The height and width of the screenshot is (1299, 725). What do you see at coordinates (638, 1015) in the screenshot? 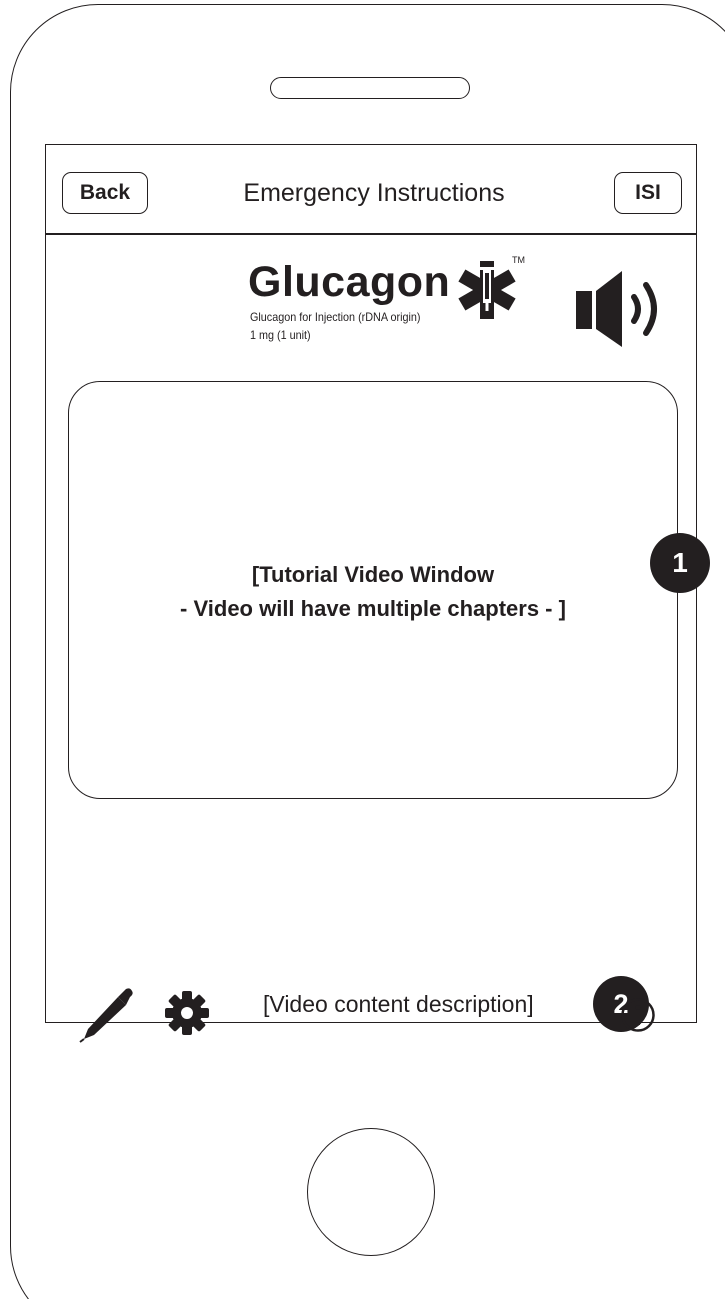
I see `info-icon` at bounding box center [638, 1015].